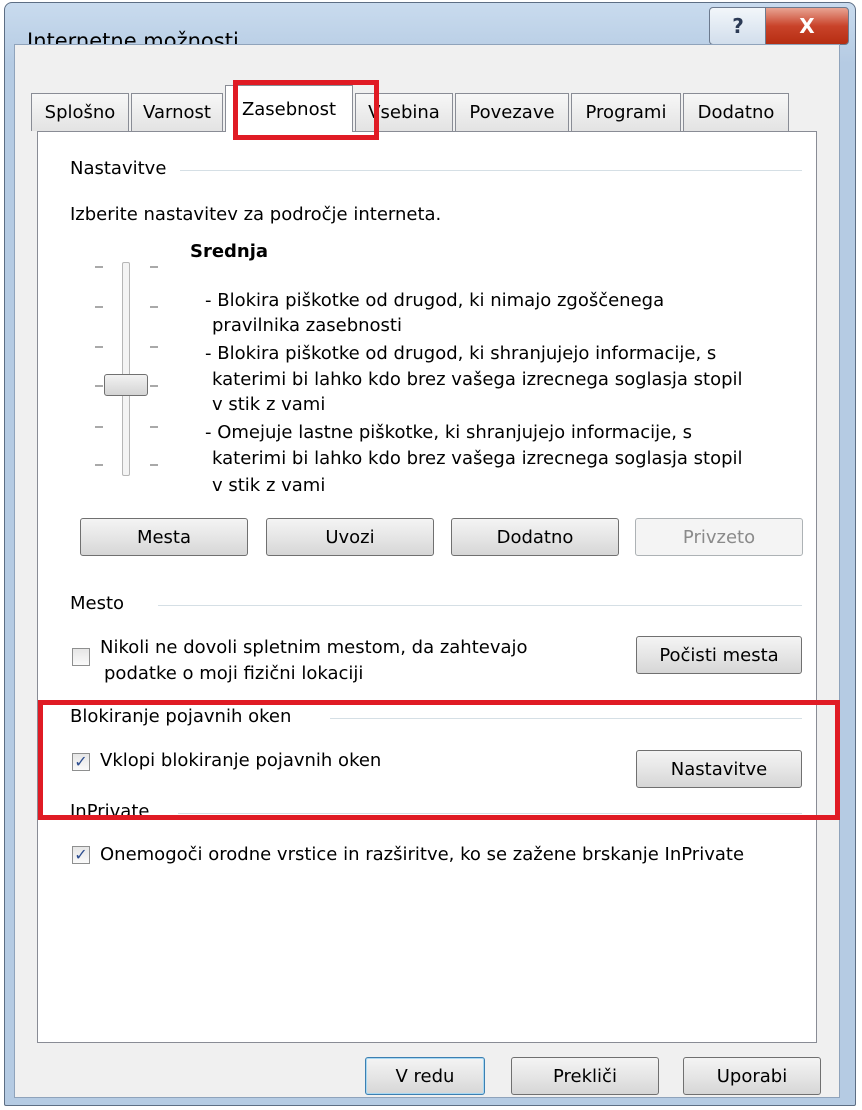  Describe the element at coordinates (752, 1076) in the screenshot. I see `apply-button: Uporabi` at that location.